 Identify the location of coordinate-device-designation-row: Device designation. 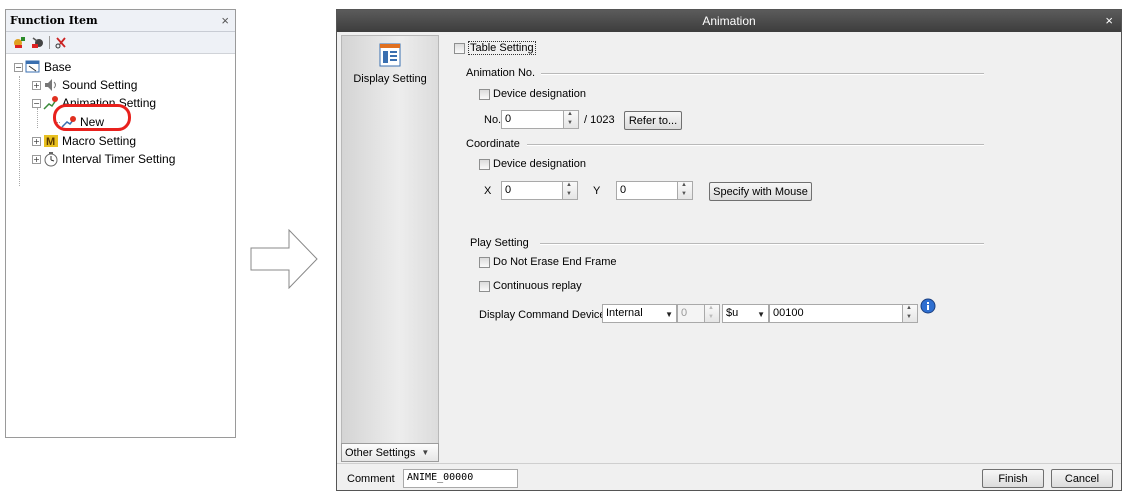
(532, 164).